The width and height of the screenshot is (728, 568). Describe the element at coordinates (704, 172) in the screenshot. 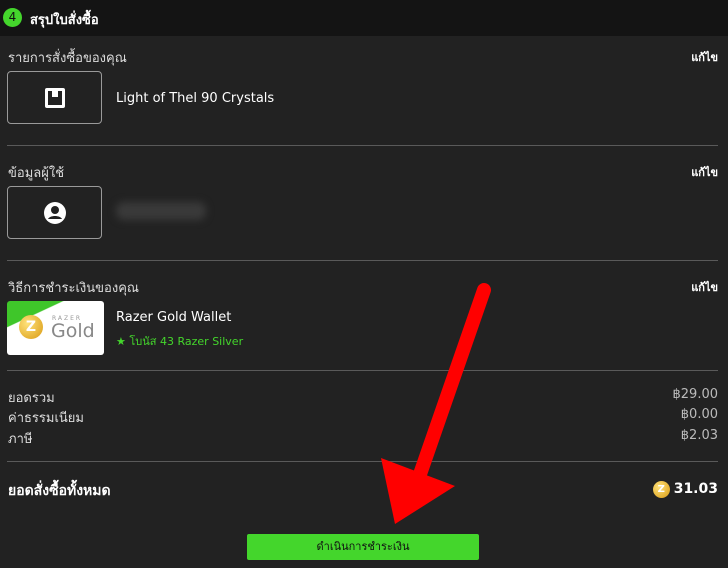

I see `edit-user-link: แก้ไข` at that location.